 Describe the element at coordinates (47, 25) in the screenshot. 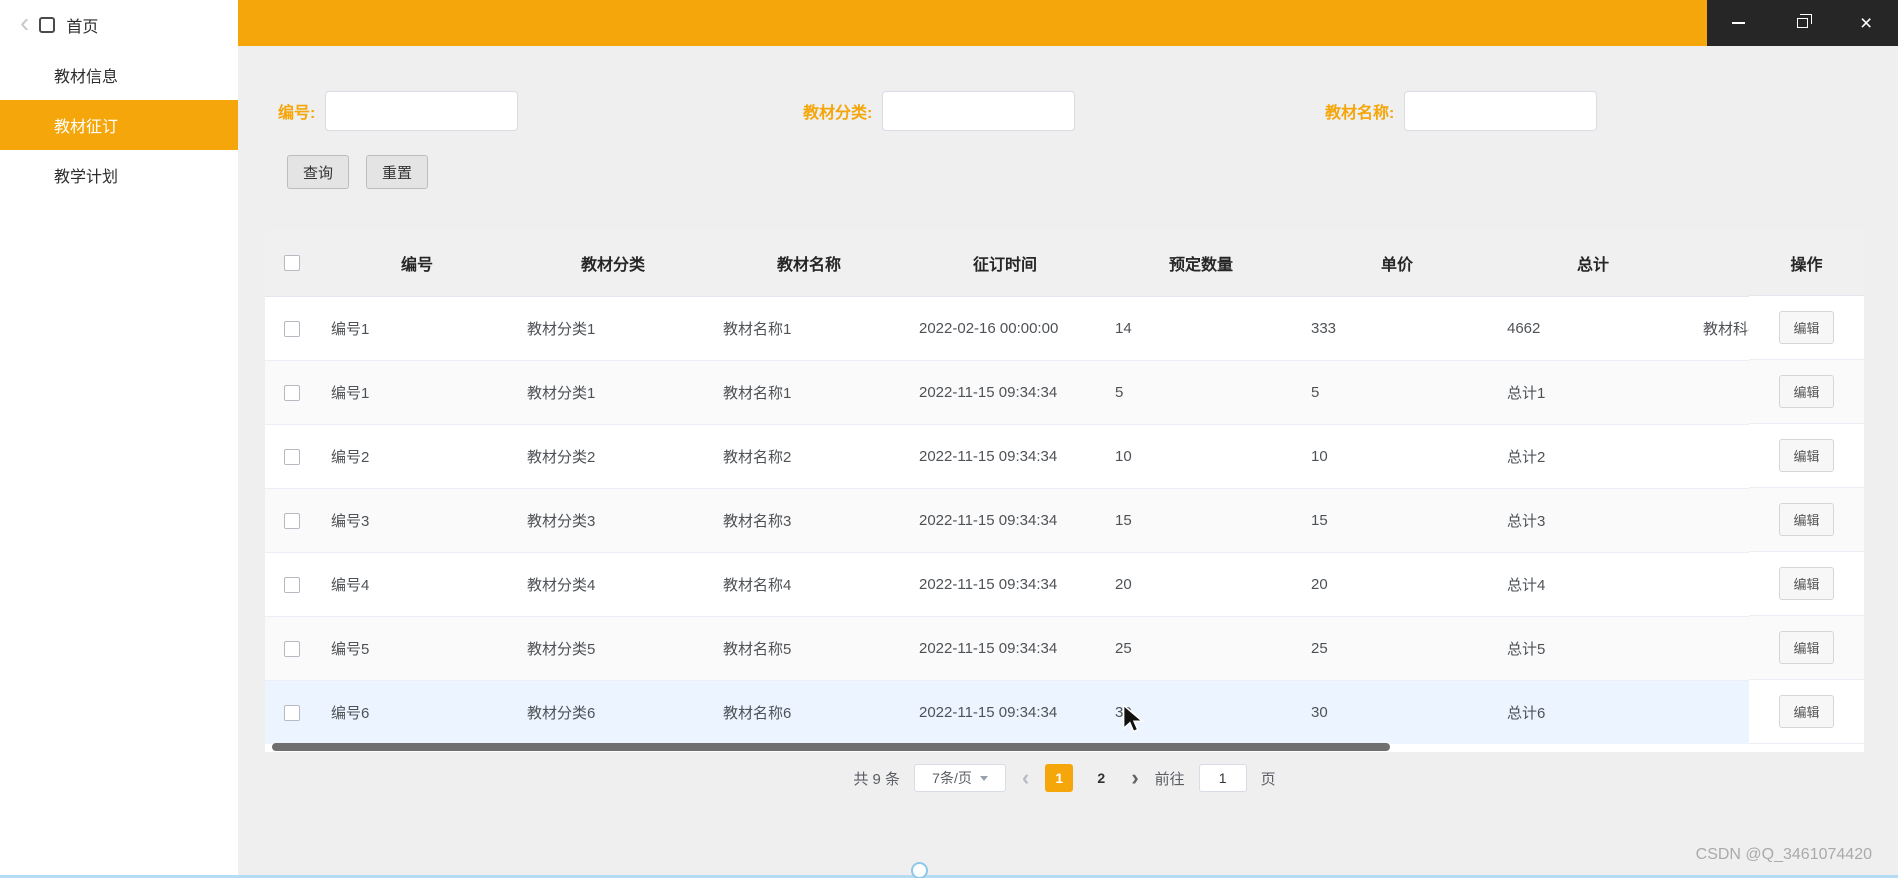

I see `window-square-icon` at that location.